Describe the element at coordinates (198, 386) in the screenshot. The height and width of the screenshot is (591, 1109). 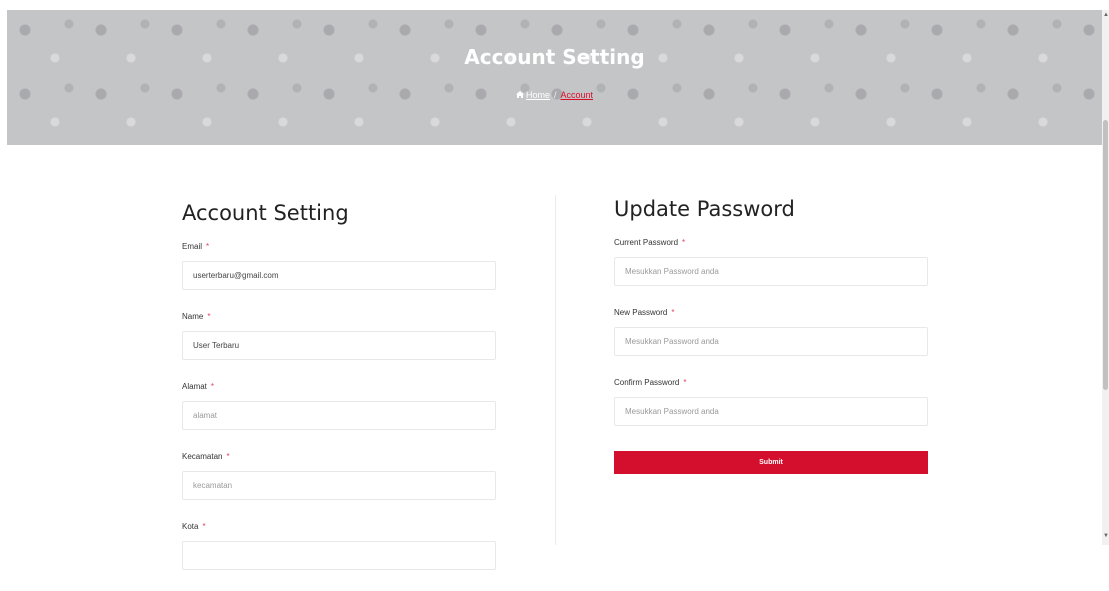
I see `alamat-label: Alamat *` at that location.